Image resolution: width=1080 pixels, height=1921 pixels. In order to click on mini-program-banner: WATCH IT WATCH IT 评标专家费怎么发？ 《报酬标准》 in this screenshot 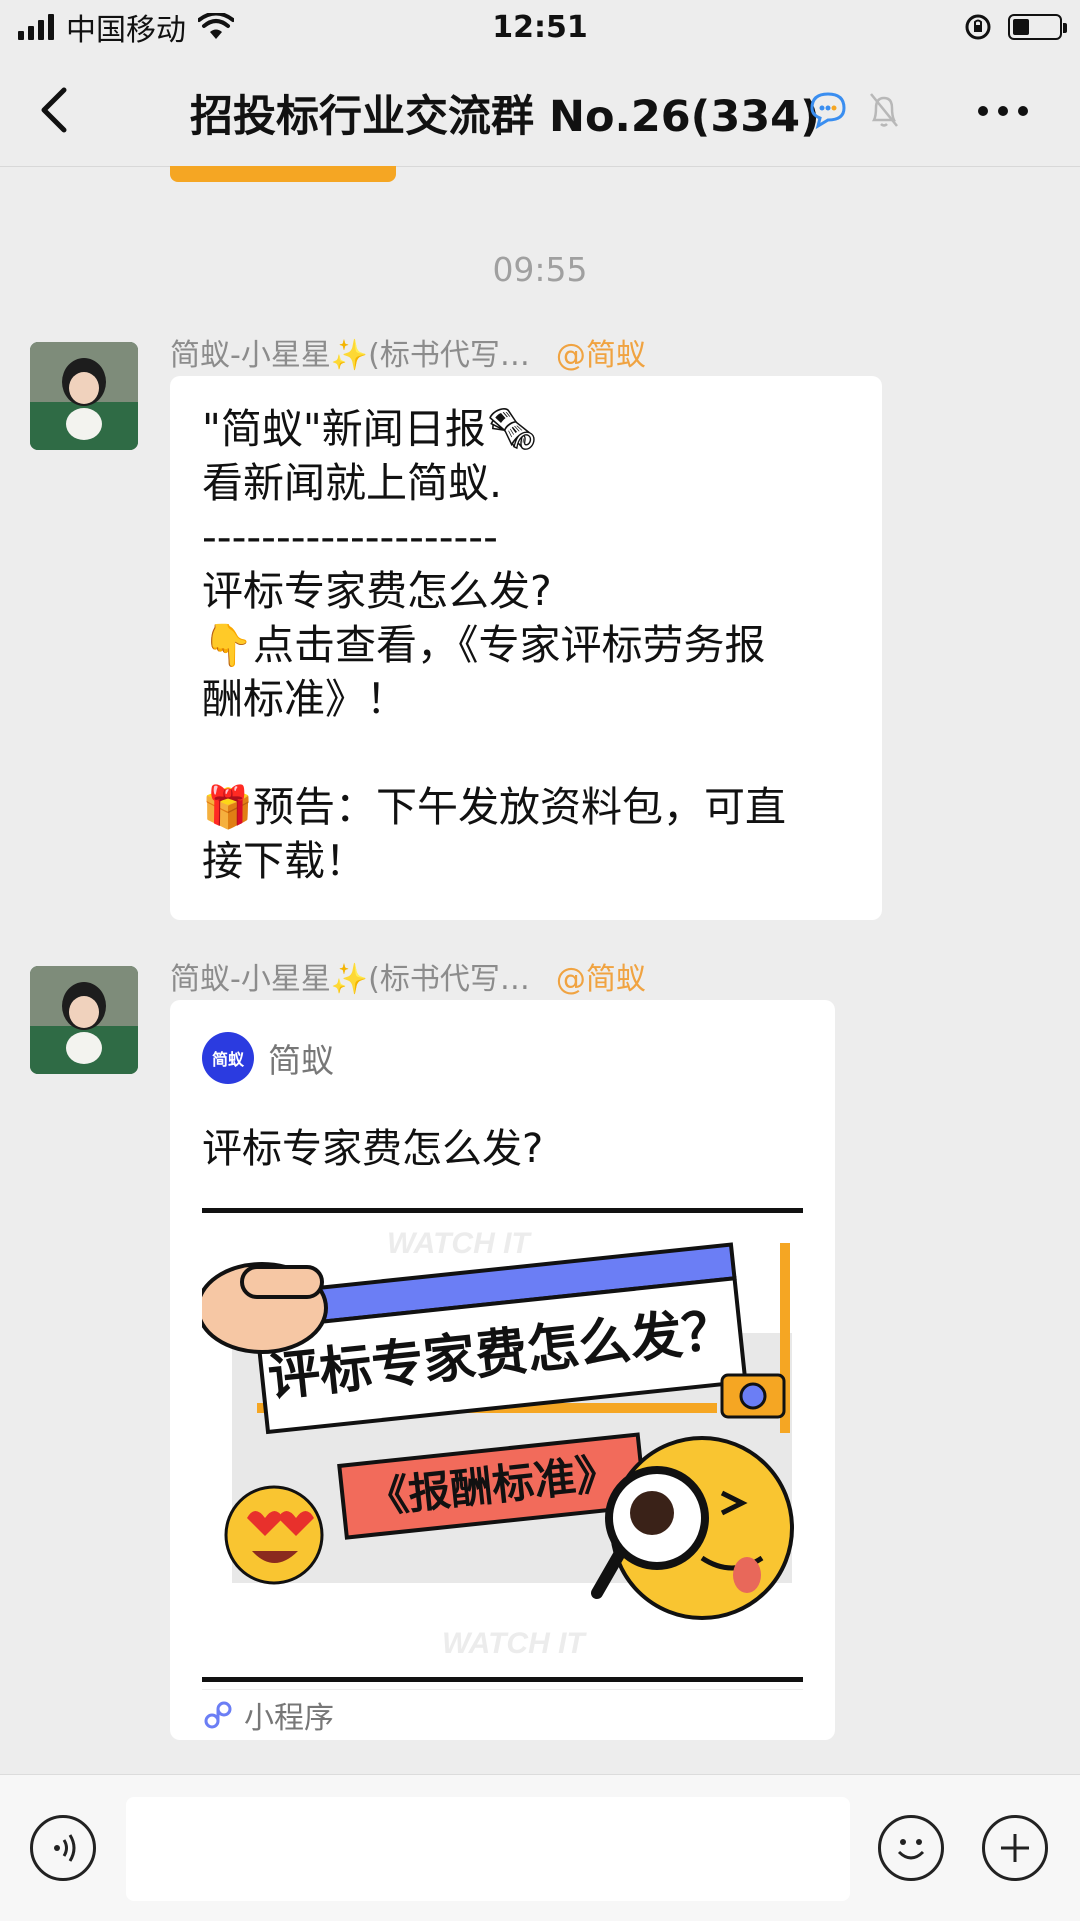, I will do `click(502, 1445)`.